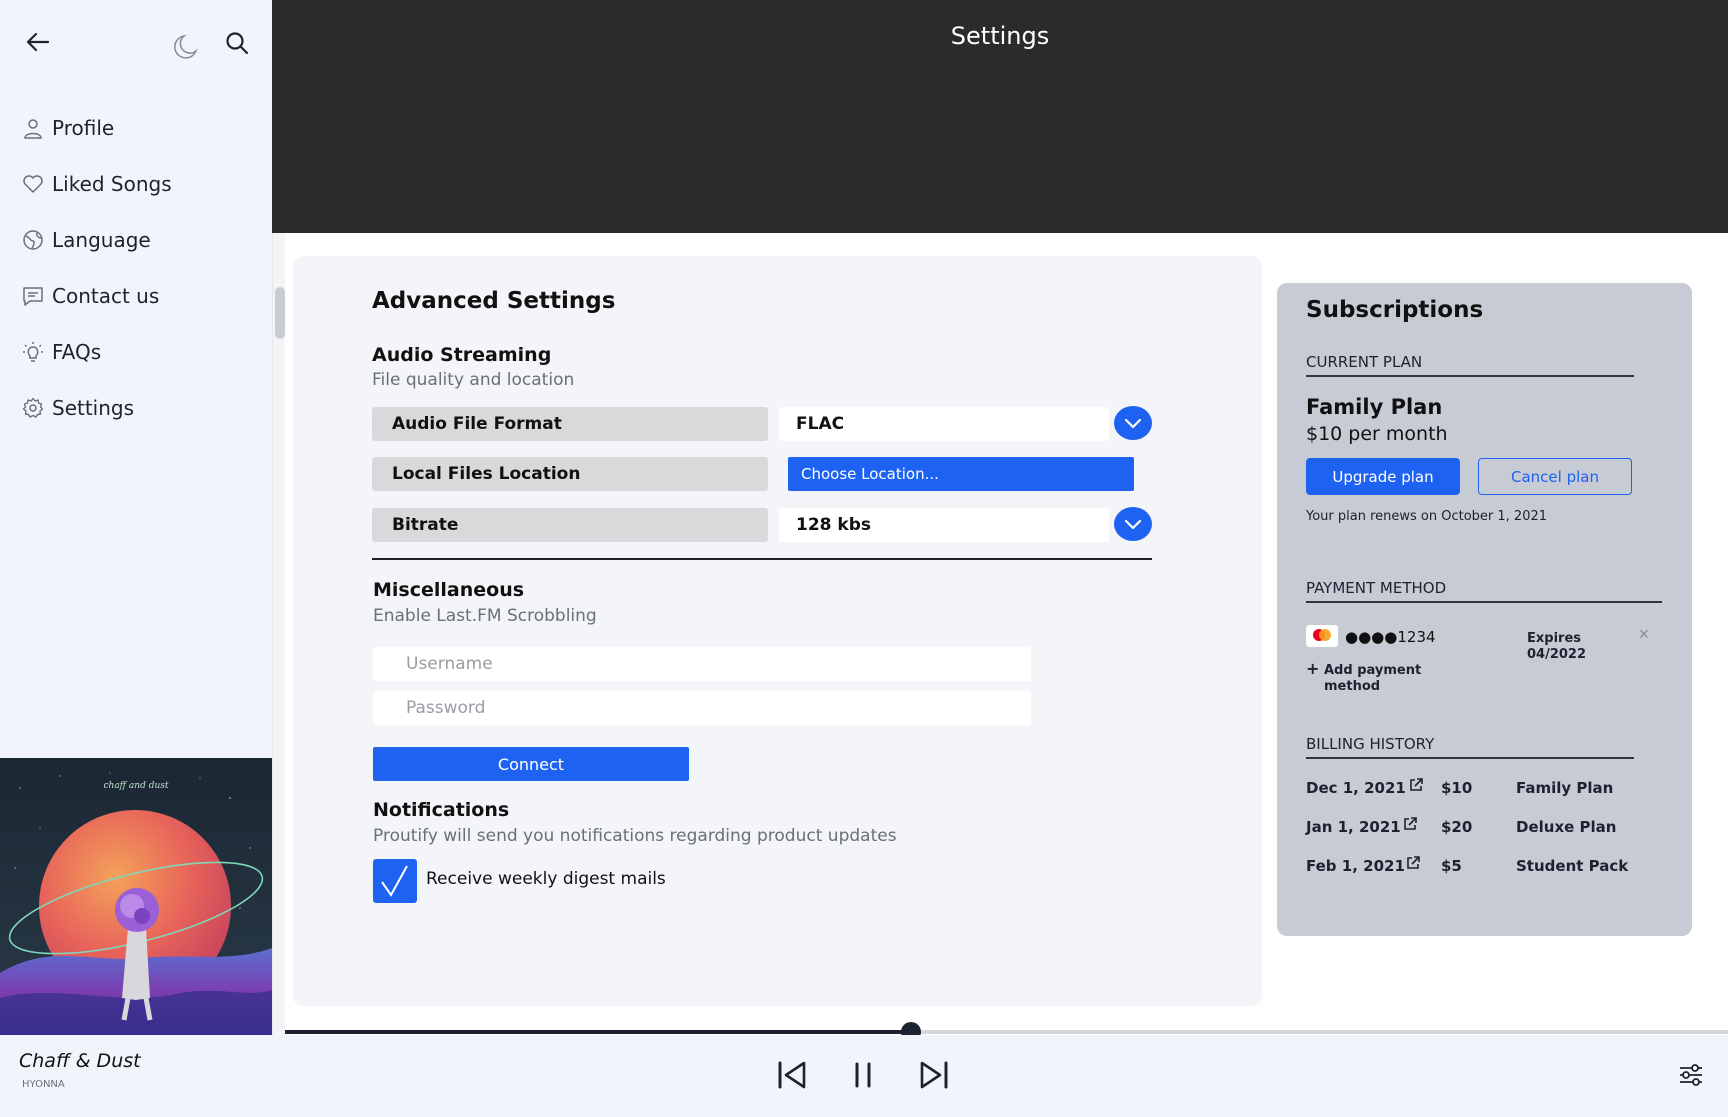  What do you see at coordinates (1390, 637) in the screenshot?
I see `card-number: ●●●●1234` at bounding box center [1390, 637].